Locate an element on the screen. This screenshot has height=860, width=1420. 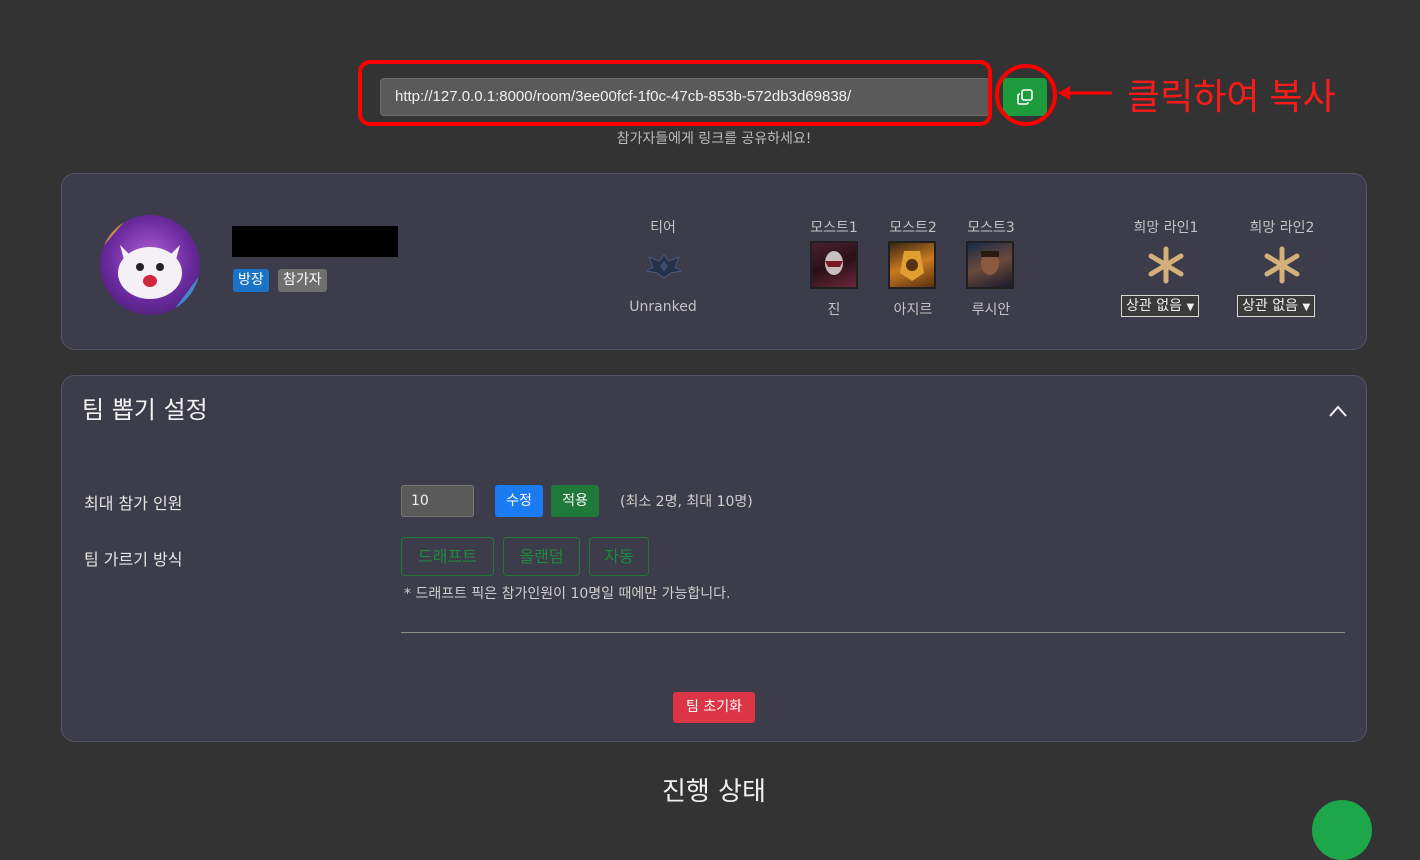
lane2-label: 희망 라인2 is located at coordinates (1282, 228).